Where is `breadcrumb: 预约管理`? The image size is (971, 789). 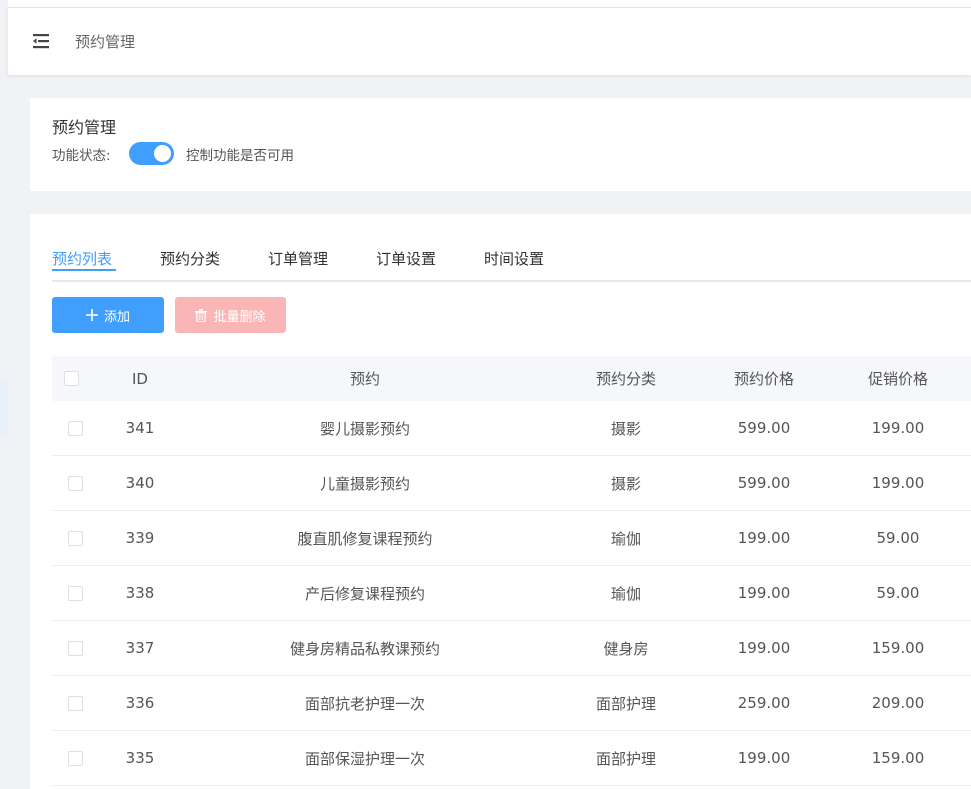
breadcrumb: 预约管理 is located at coordinates (105, 41).